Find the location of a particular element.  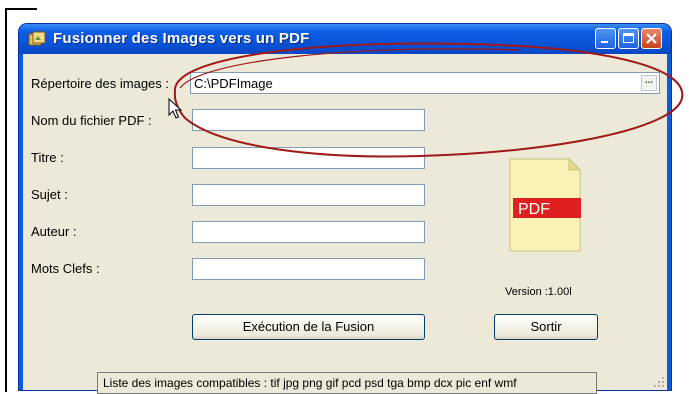

author-field is located at coordinates (308, 232).